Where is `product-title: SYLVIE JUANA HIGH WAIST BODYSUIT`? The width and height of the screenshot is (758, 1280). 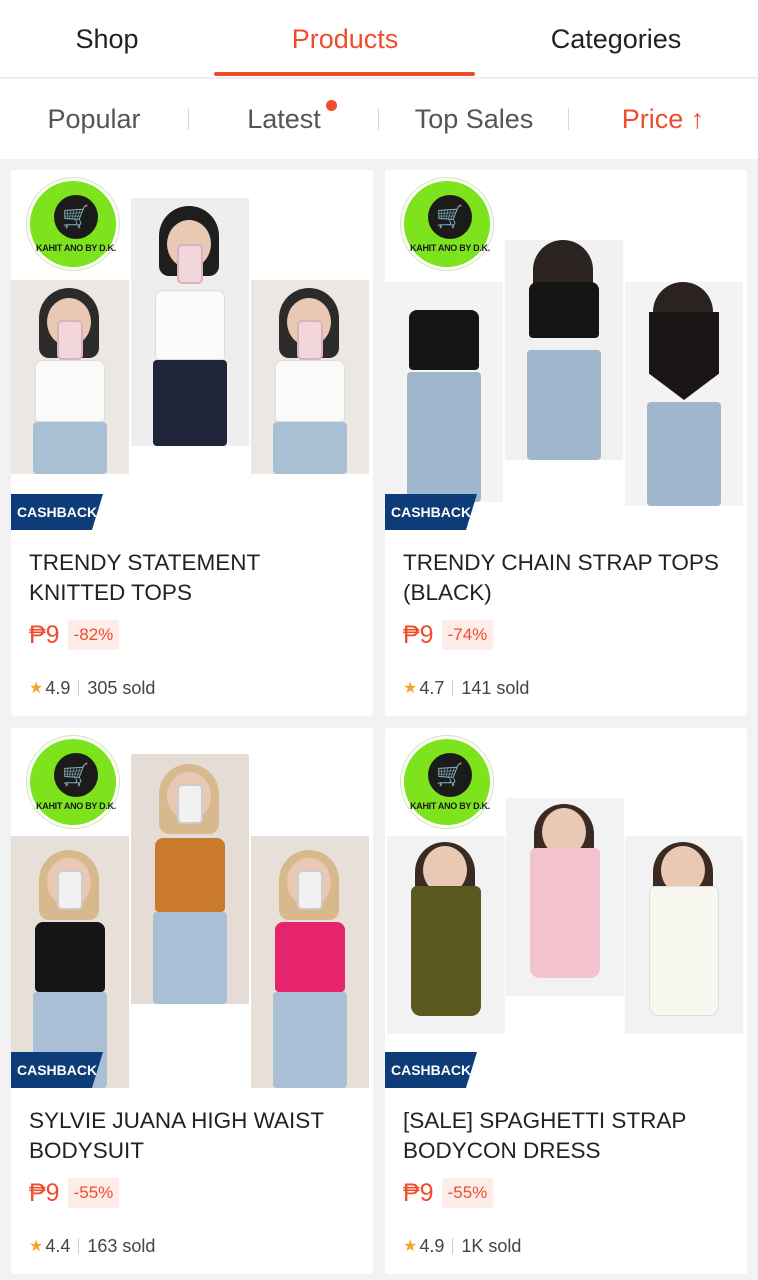
product-title: SYLVIE JUANA HIGH WAIST BODYSUIT is located at coordinates (176, 1135).